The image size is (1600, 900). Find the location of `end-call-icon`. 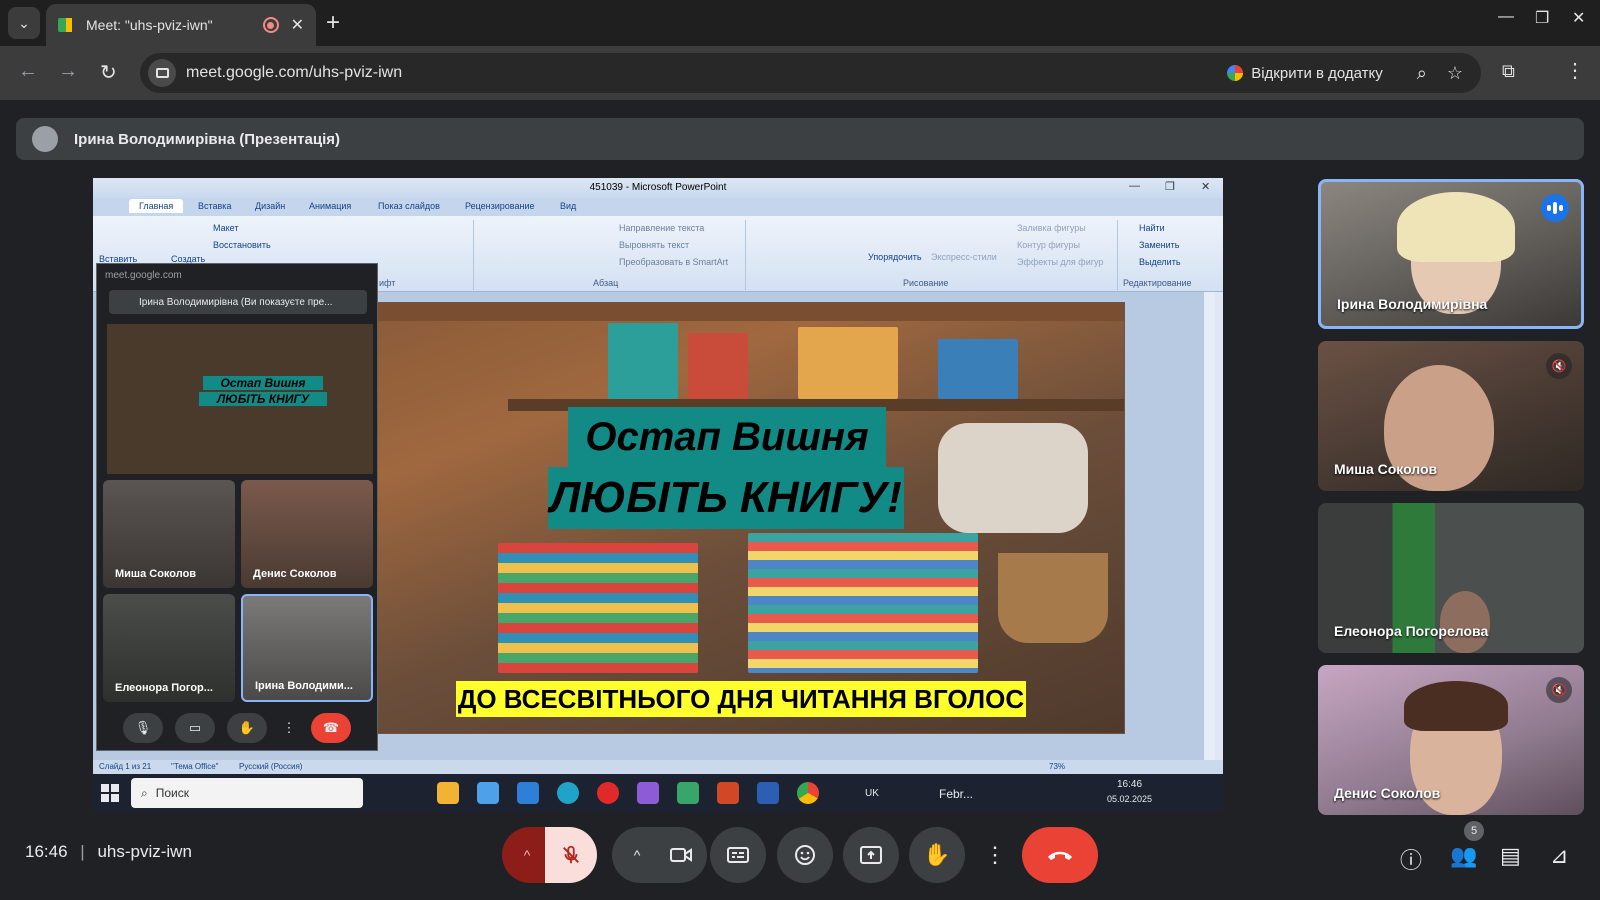

end-call-icon is located at coordinates (1060, 855).